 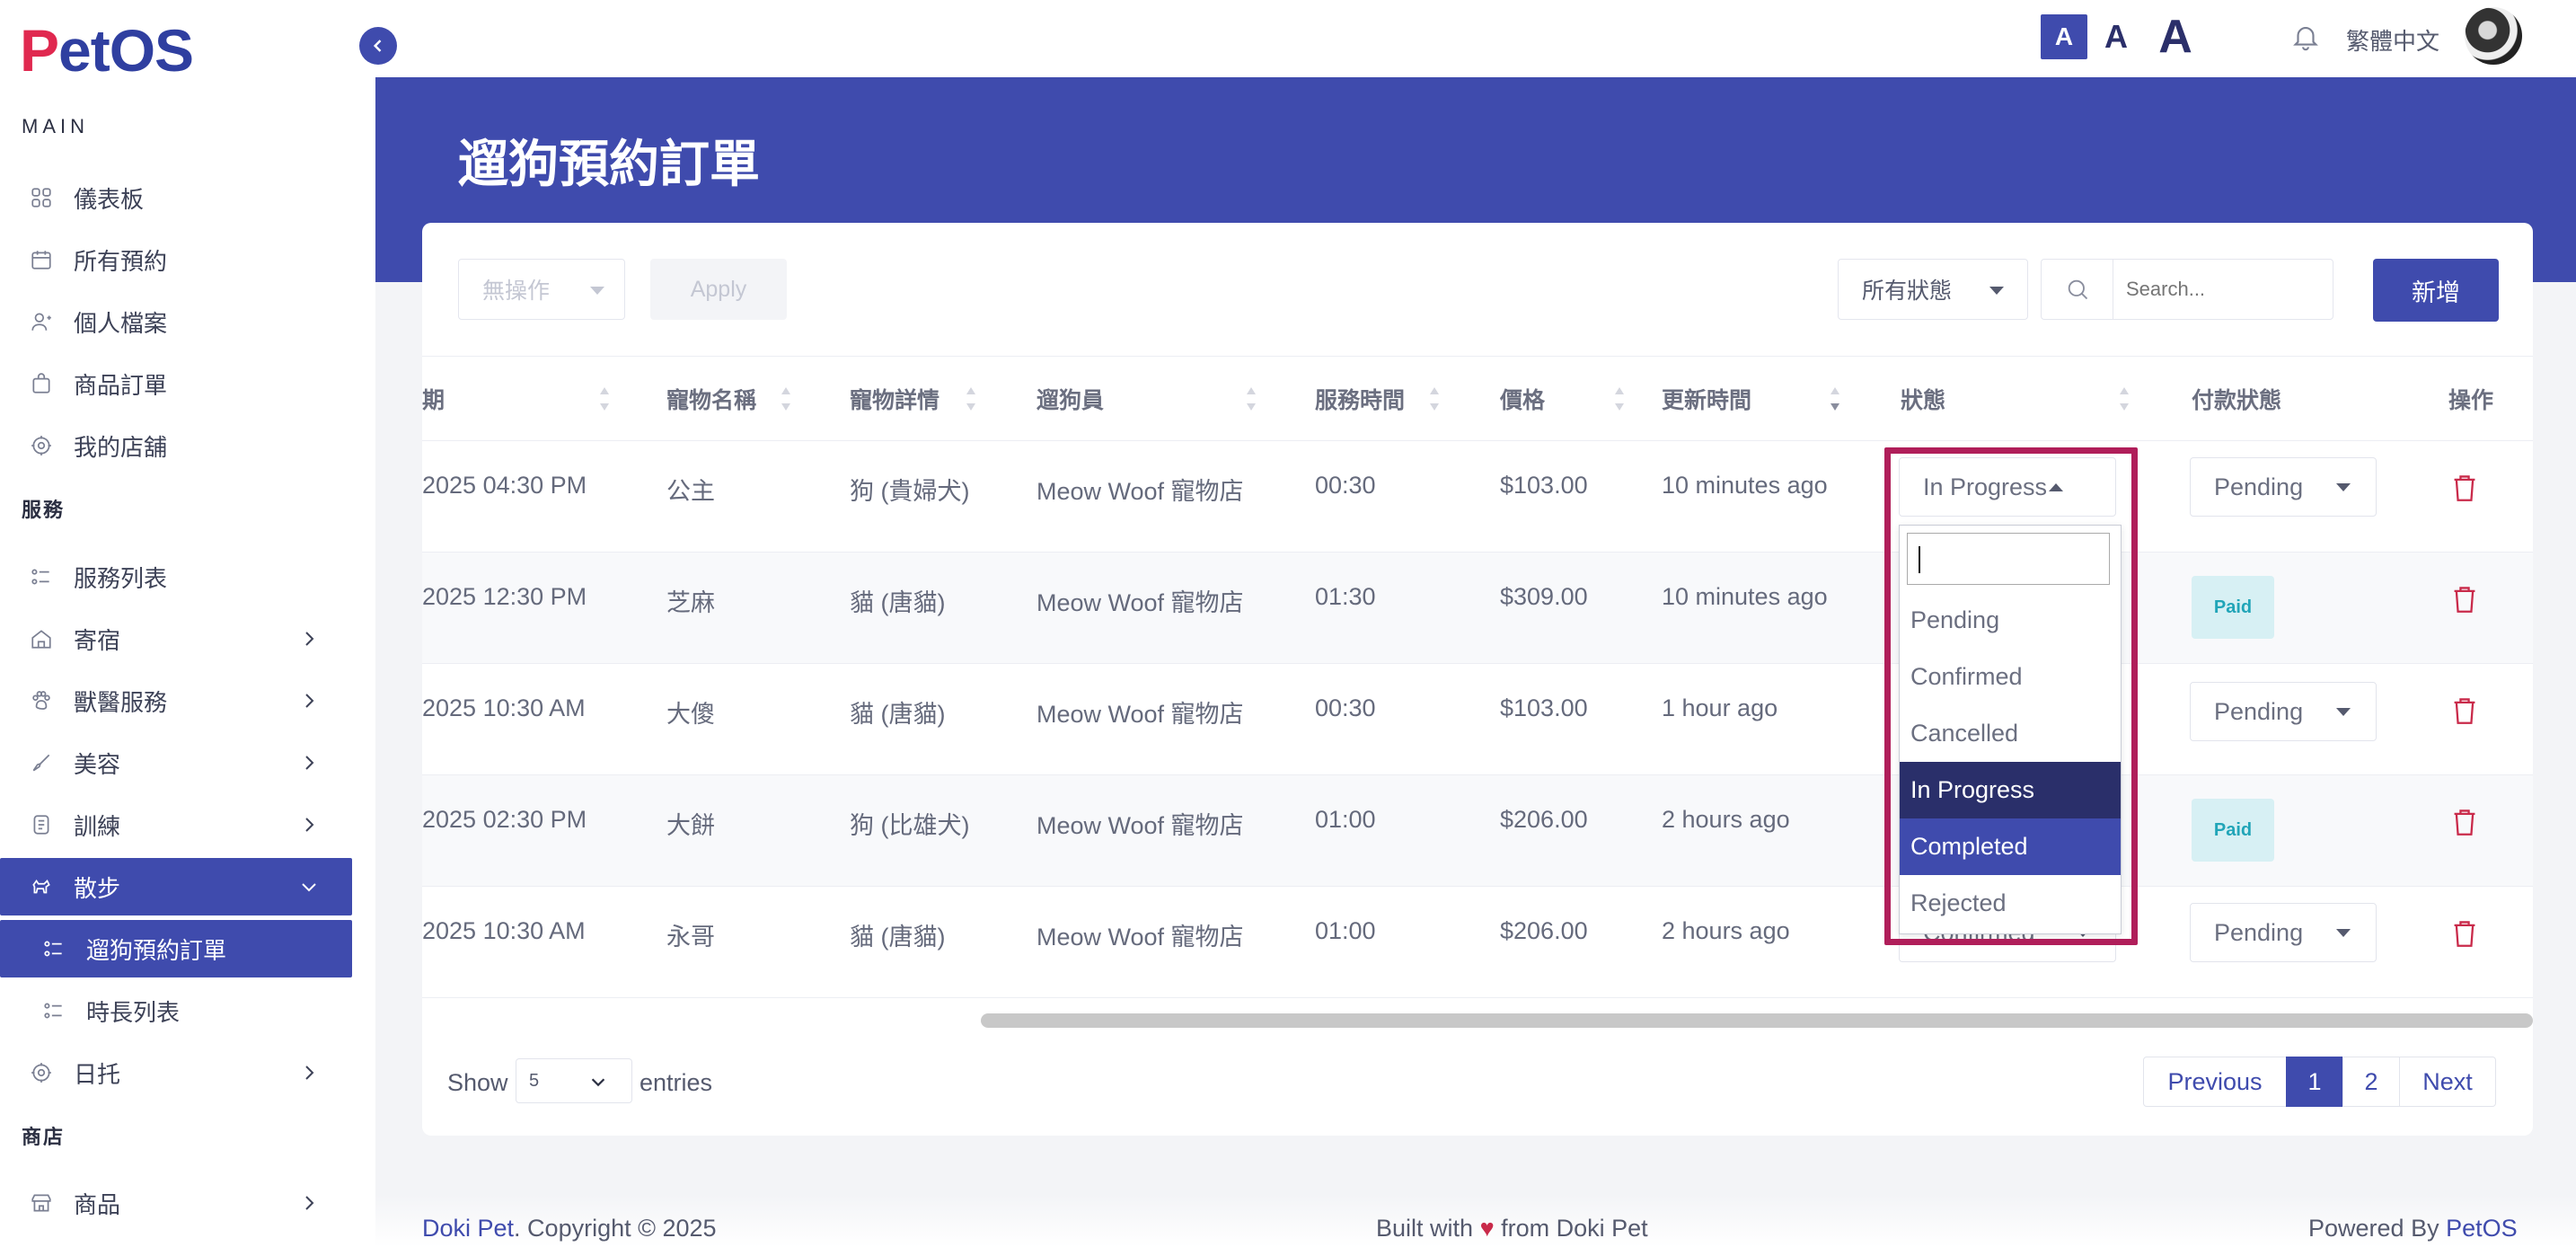 I want to click on font-size-medium-button: A, so click(x=2116, y=37).